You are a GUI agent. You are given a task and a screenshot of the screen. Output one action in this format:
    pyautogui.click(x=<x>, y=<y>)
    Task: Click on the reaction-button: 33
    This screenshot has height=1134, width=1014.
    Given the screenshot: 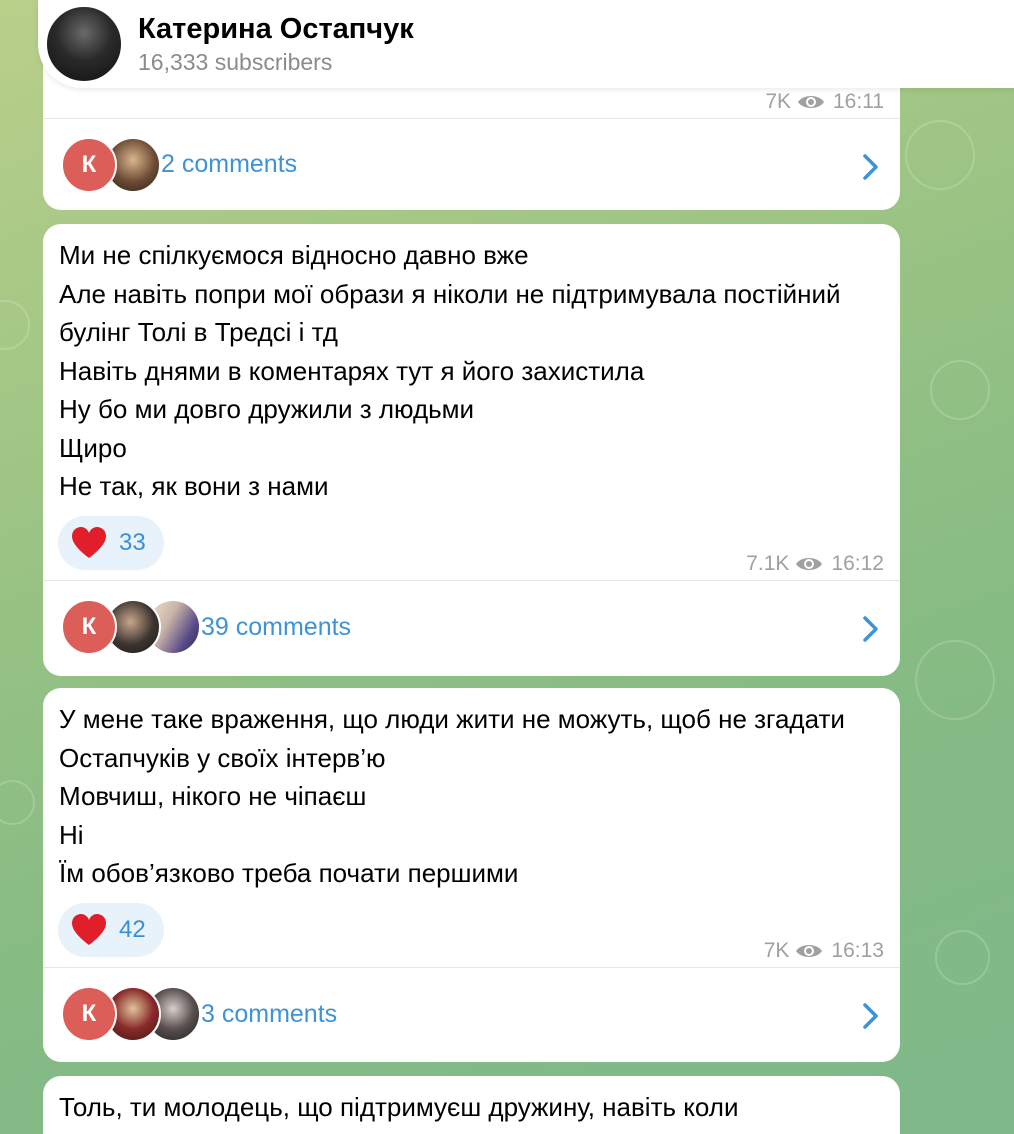 What is the action you would take?
    pyautogui.click(x=111, y=542)
    